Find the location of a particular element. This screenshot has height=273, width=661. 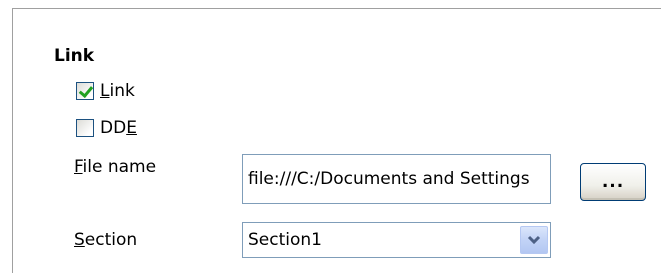

link-checkbox-label: Link is located at coordinates (117, 91).